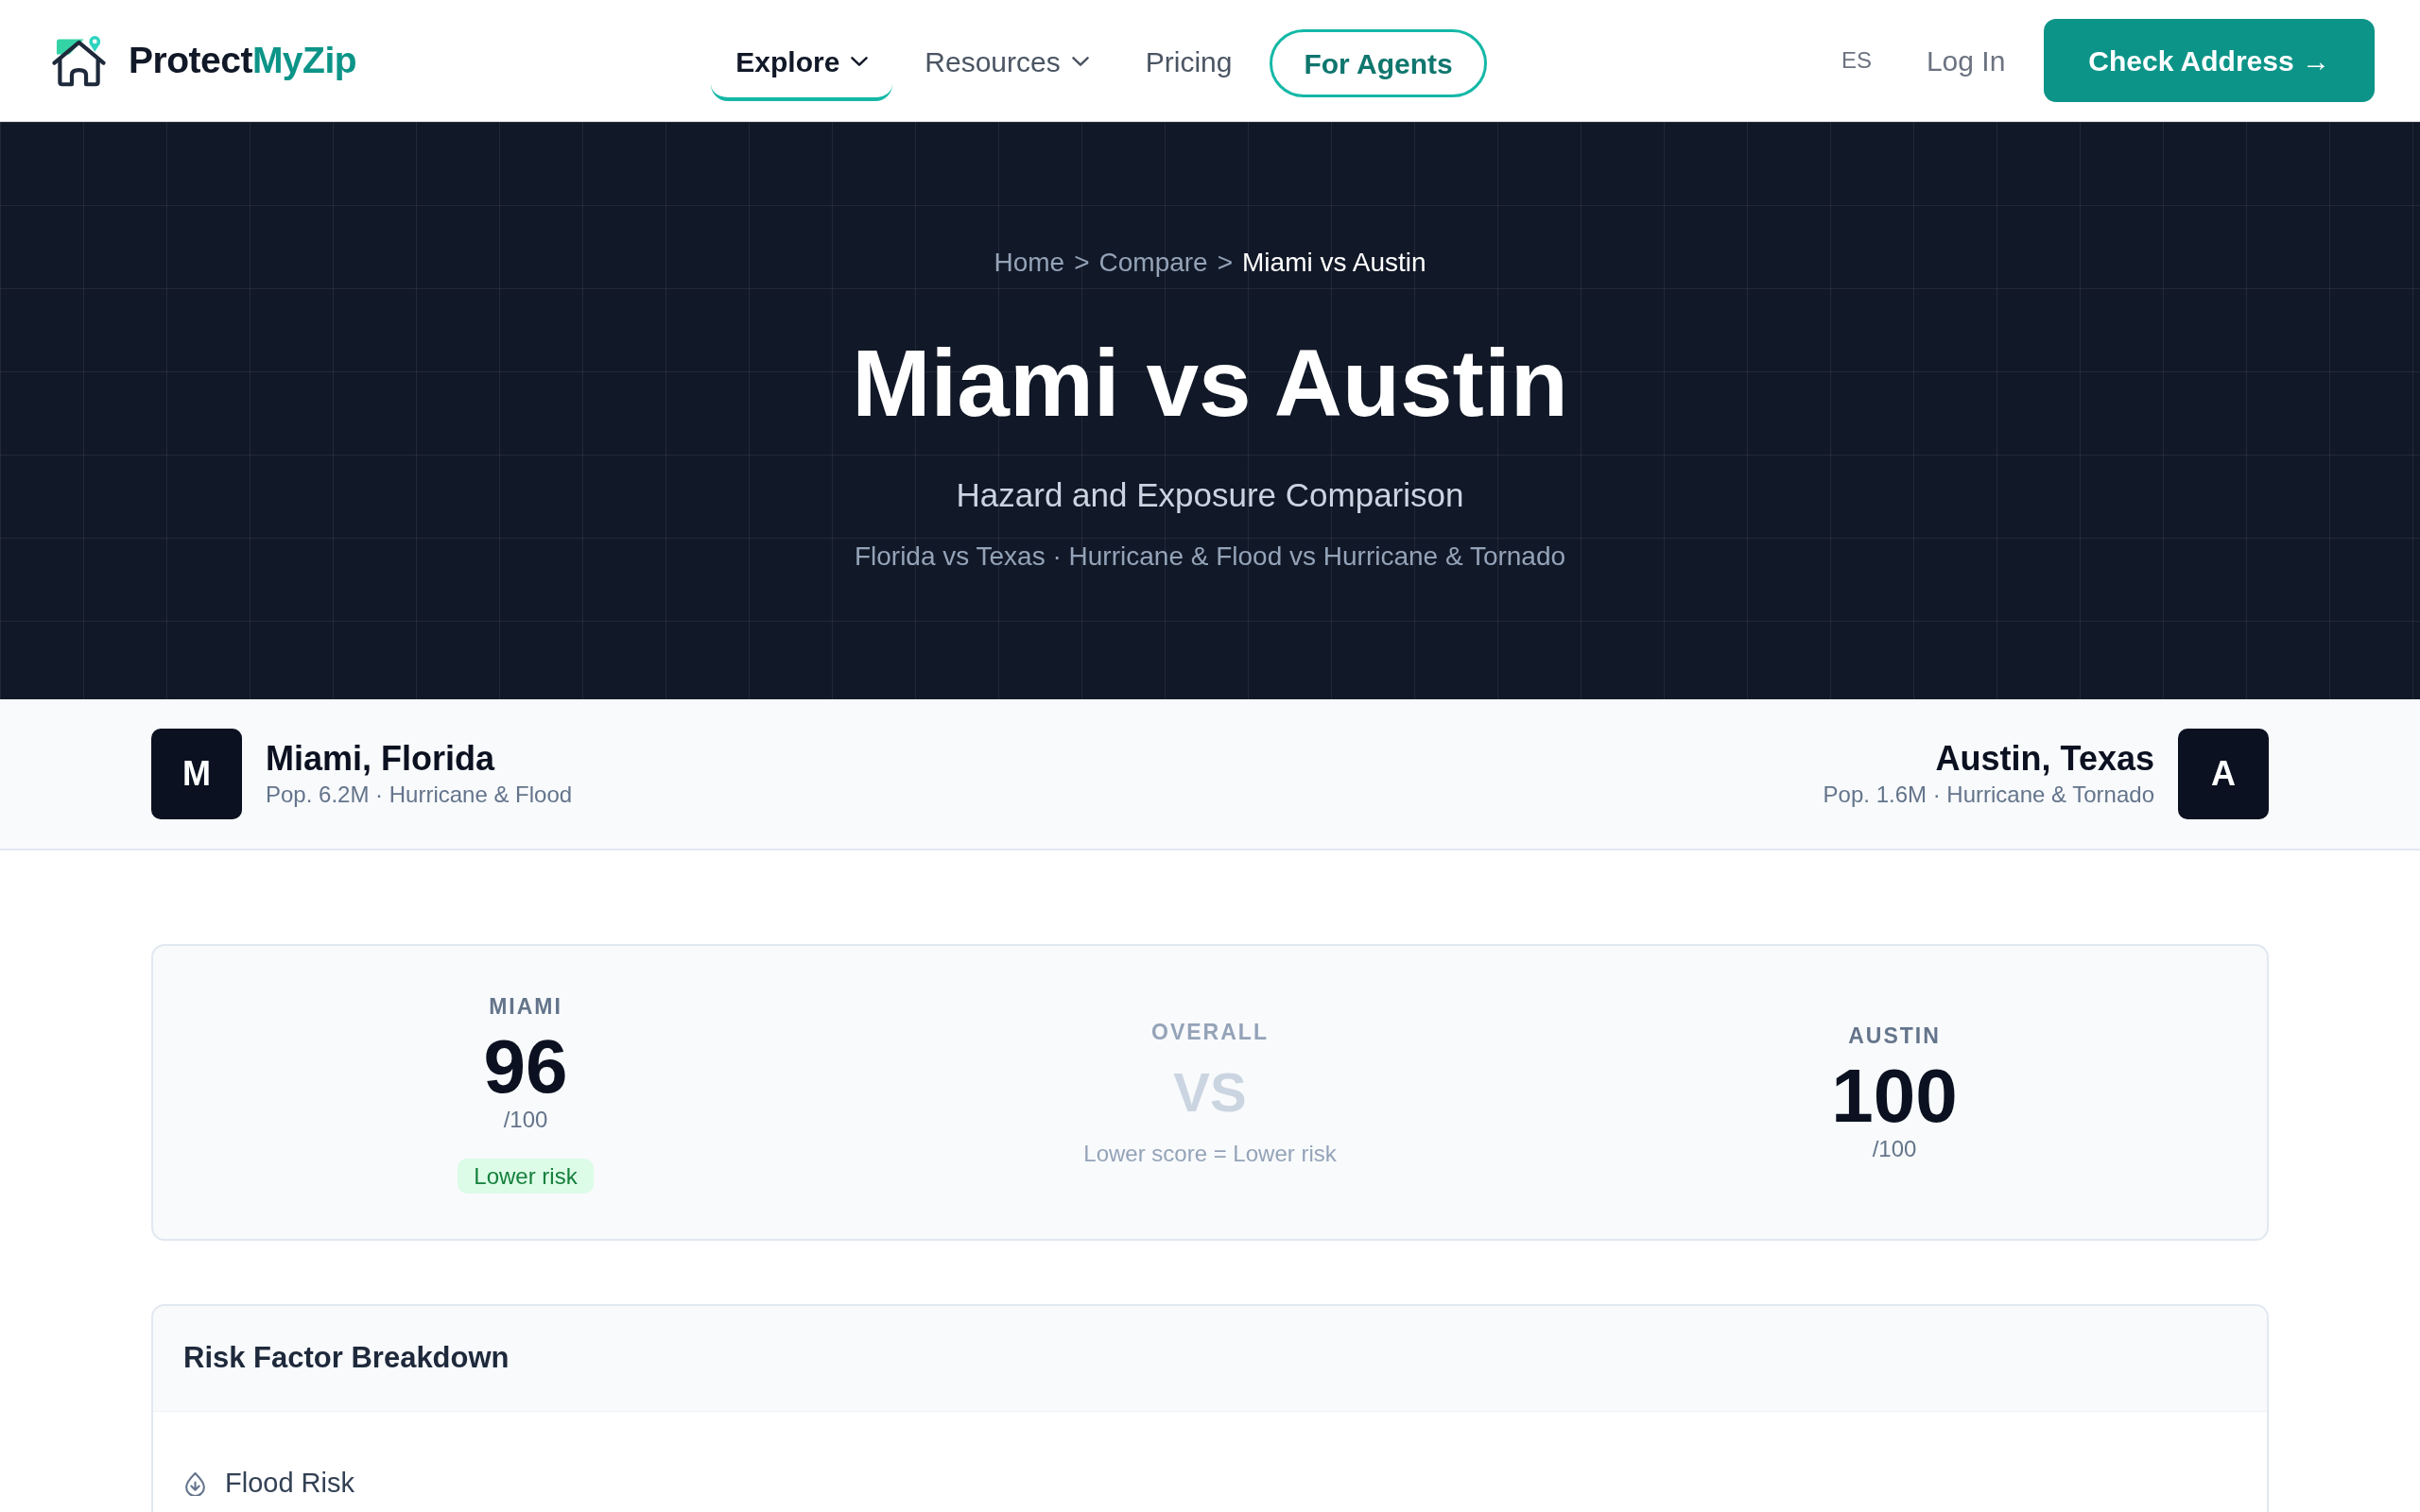  Describe the element at coordinates (525, 1067) in the screenshot. I see `score-value: 96` at that location.